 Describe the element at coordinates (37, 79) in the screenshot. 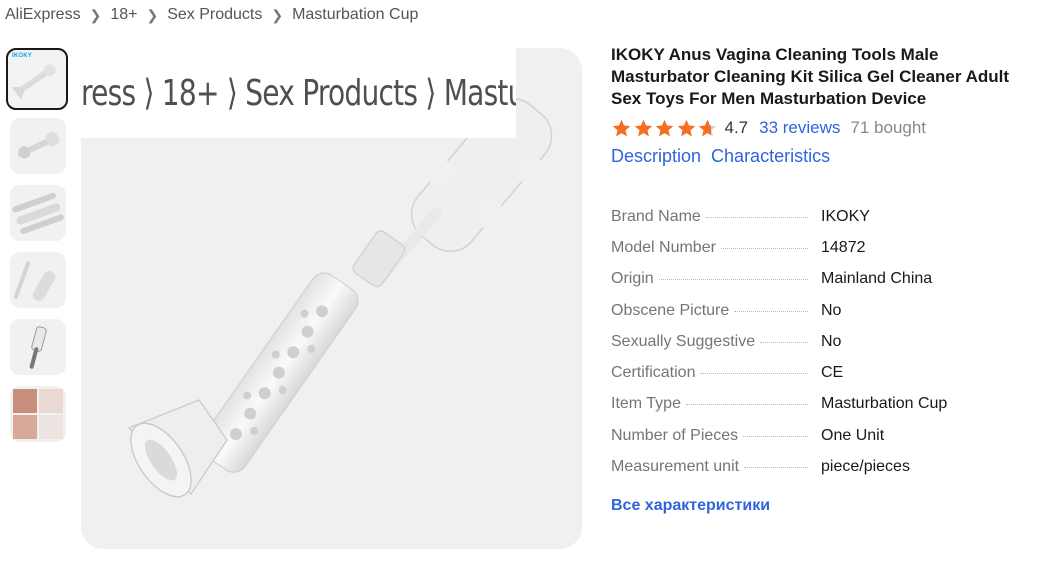

I see `thumbnail-1: IKOKY` at that location.